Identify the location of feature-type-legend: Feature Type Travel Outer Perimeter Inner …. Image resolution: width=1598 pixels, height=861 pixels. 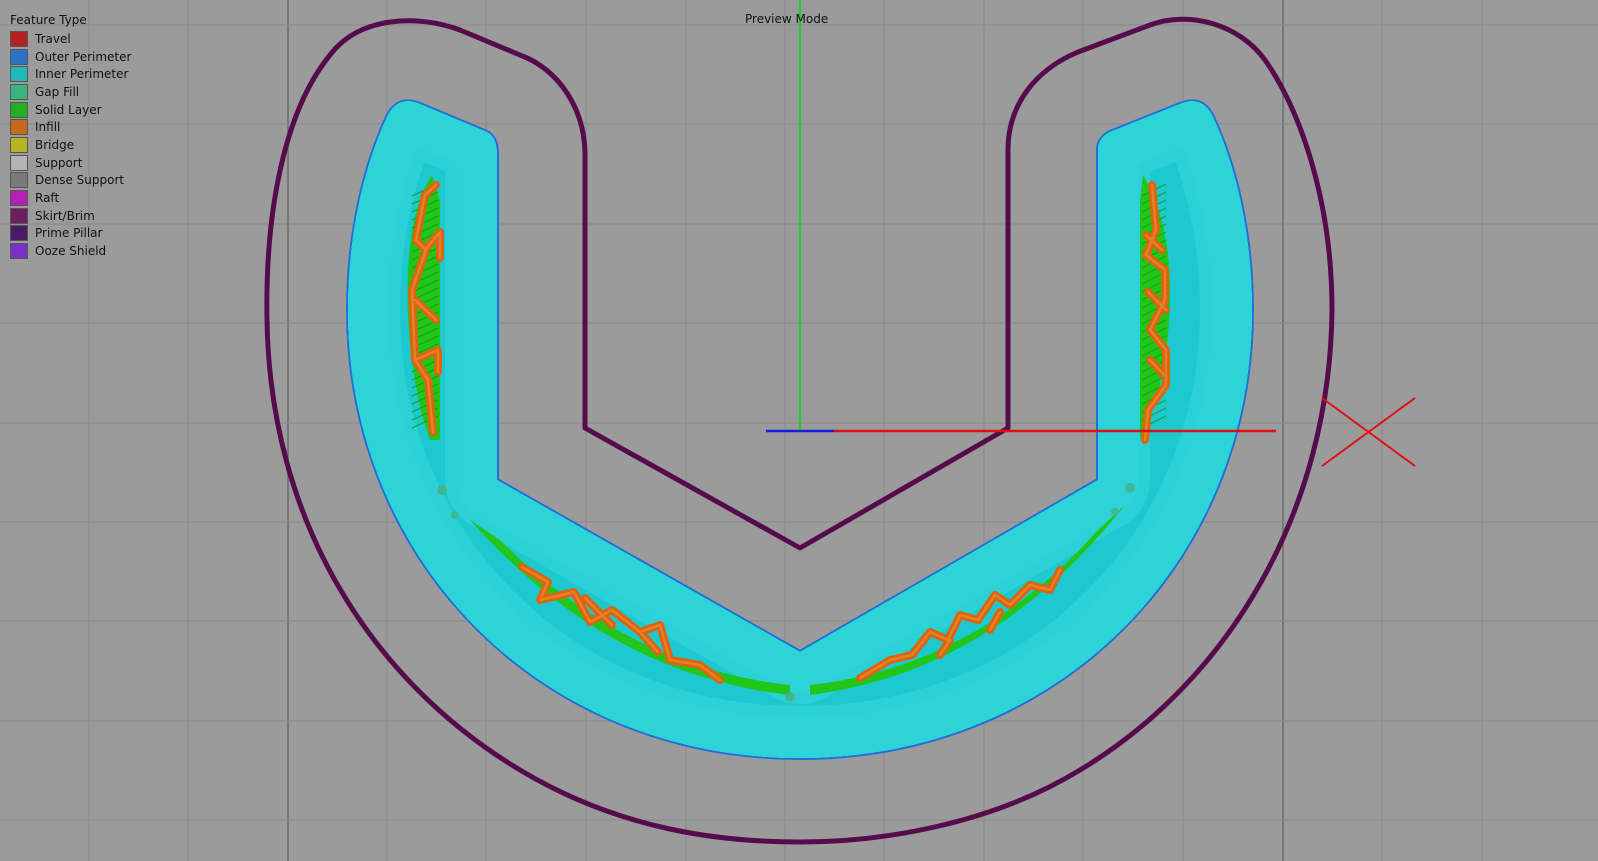
(70, 136).